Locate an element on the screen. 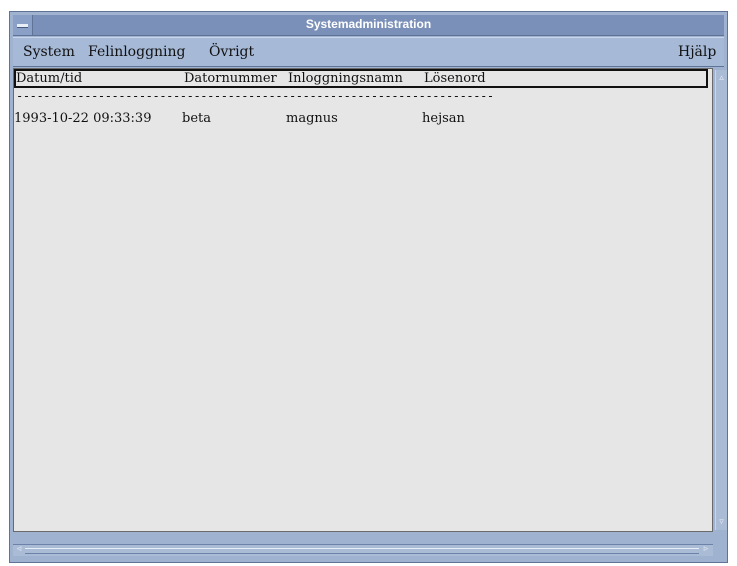 This screenshot has width=737, height=566. cell-losenord: hejsan is located at coordinates (443, 118).